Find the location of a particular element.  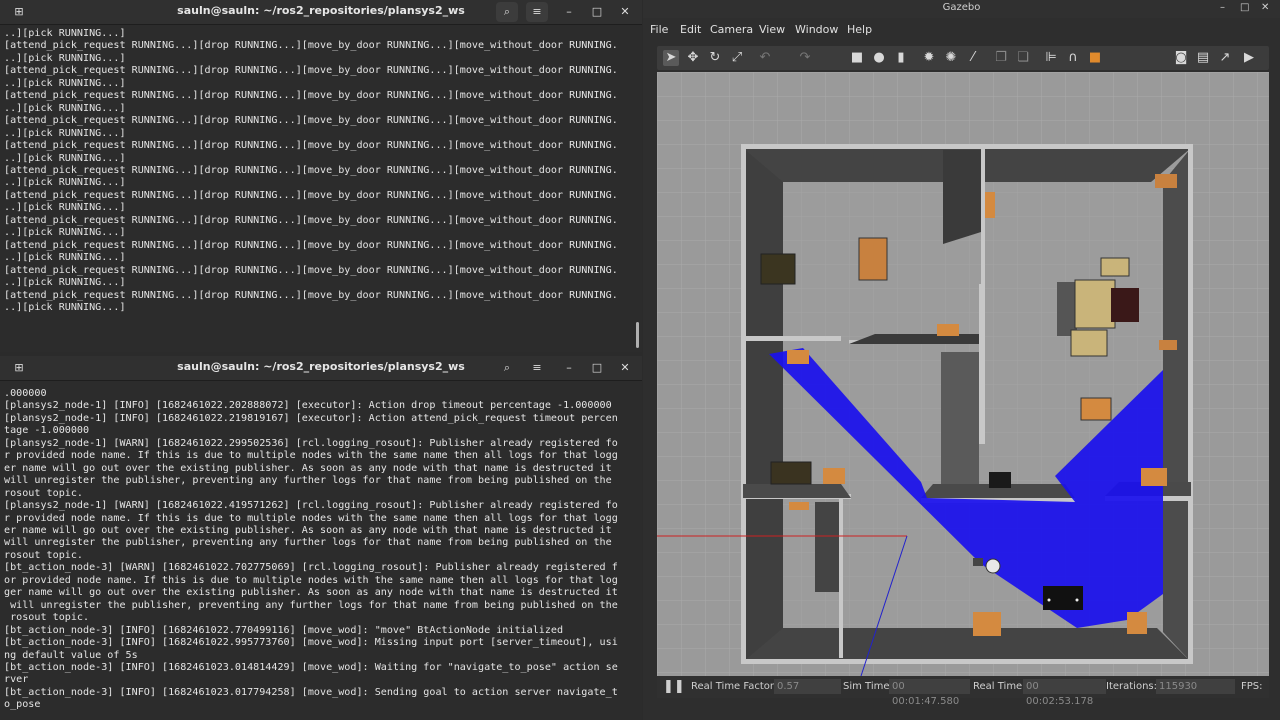

menu-edit: Edit is located at coordinates (690, 29).